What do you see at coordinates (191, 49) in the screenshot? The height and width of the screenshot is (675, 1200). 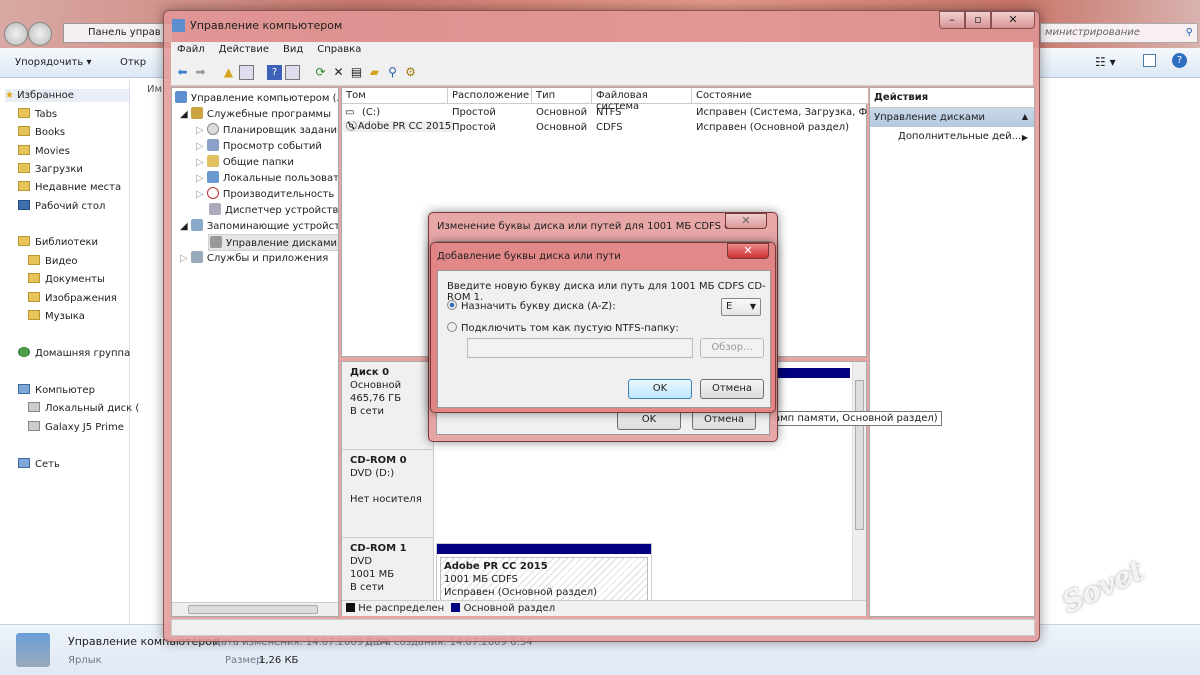 I see `menu-file: Файл` at bounding box center [191, 49].